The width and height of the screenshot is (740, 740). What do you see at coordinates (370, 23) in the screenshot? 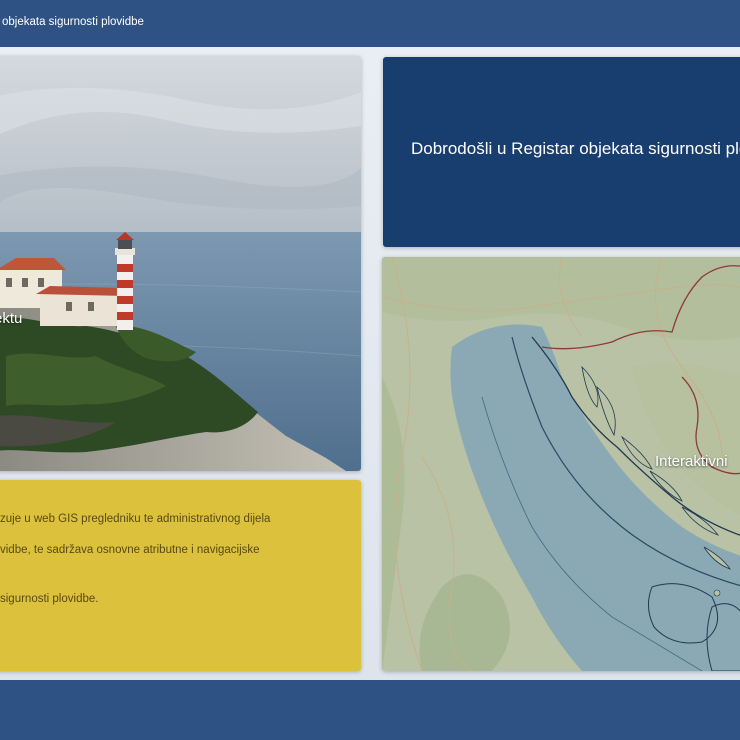
I see `top-navigation-bar: objekata sigurnosti plovidbe` at bounding box center [370, 23].